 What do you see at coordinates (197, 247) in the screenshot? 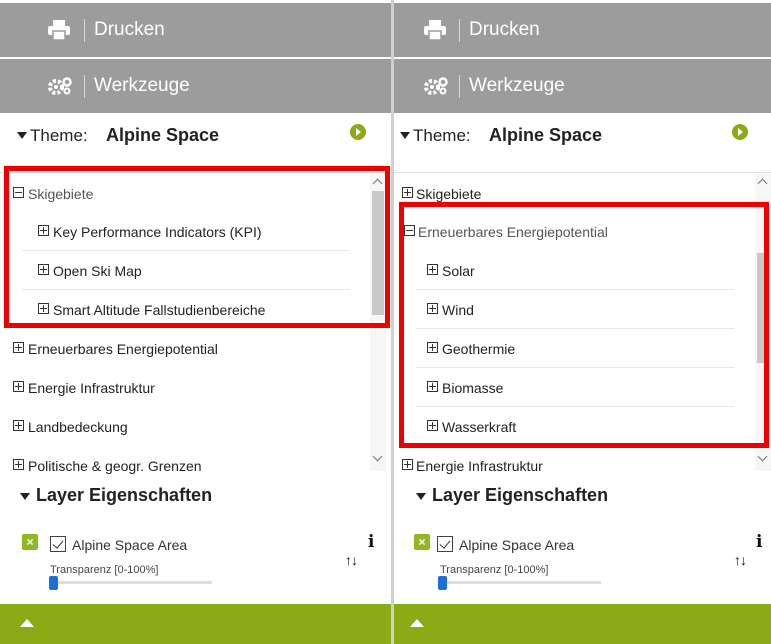
I see `highlight-box` at bounding box center [197, 247].